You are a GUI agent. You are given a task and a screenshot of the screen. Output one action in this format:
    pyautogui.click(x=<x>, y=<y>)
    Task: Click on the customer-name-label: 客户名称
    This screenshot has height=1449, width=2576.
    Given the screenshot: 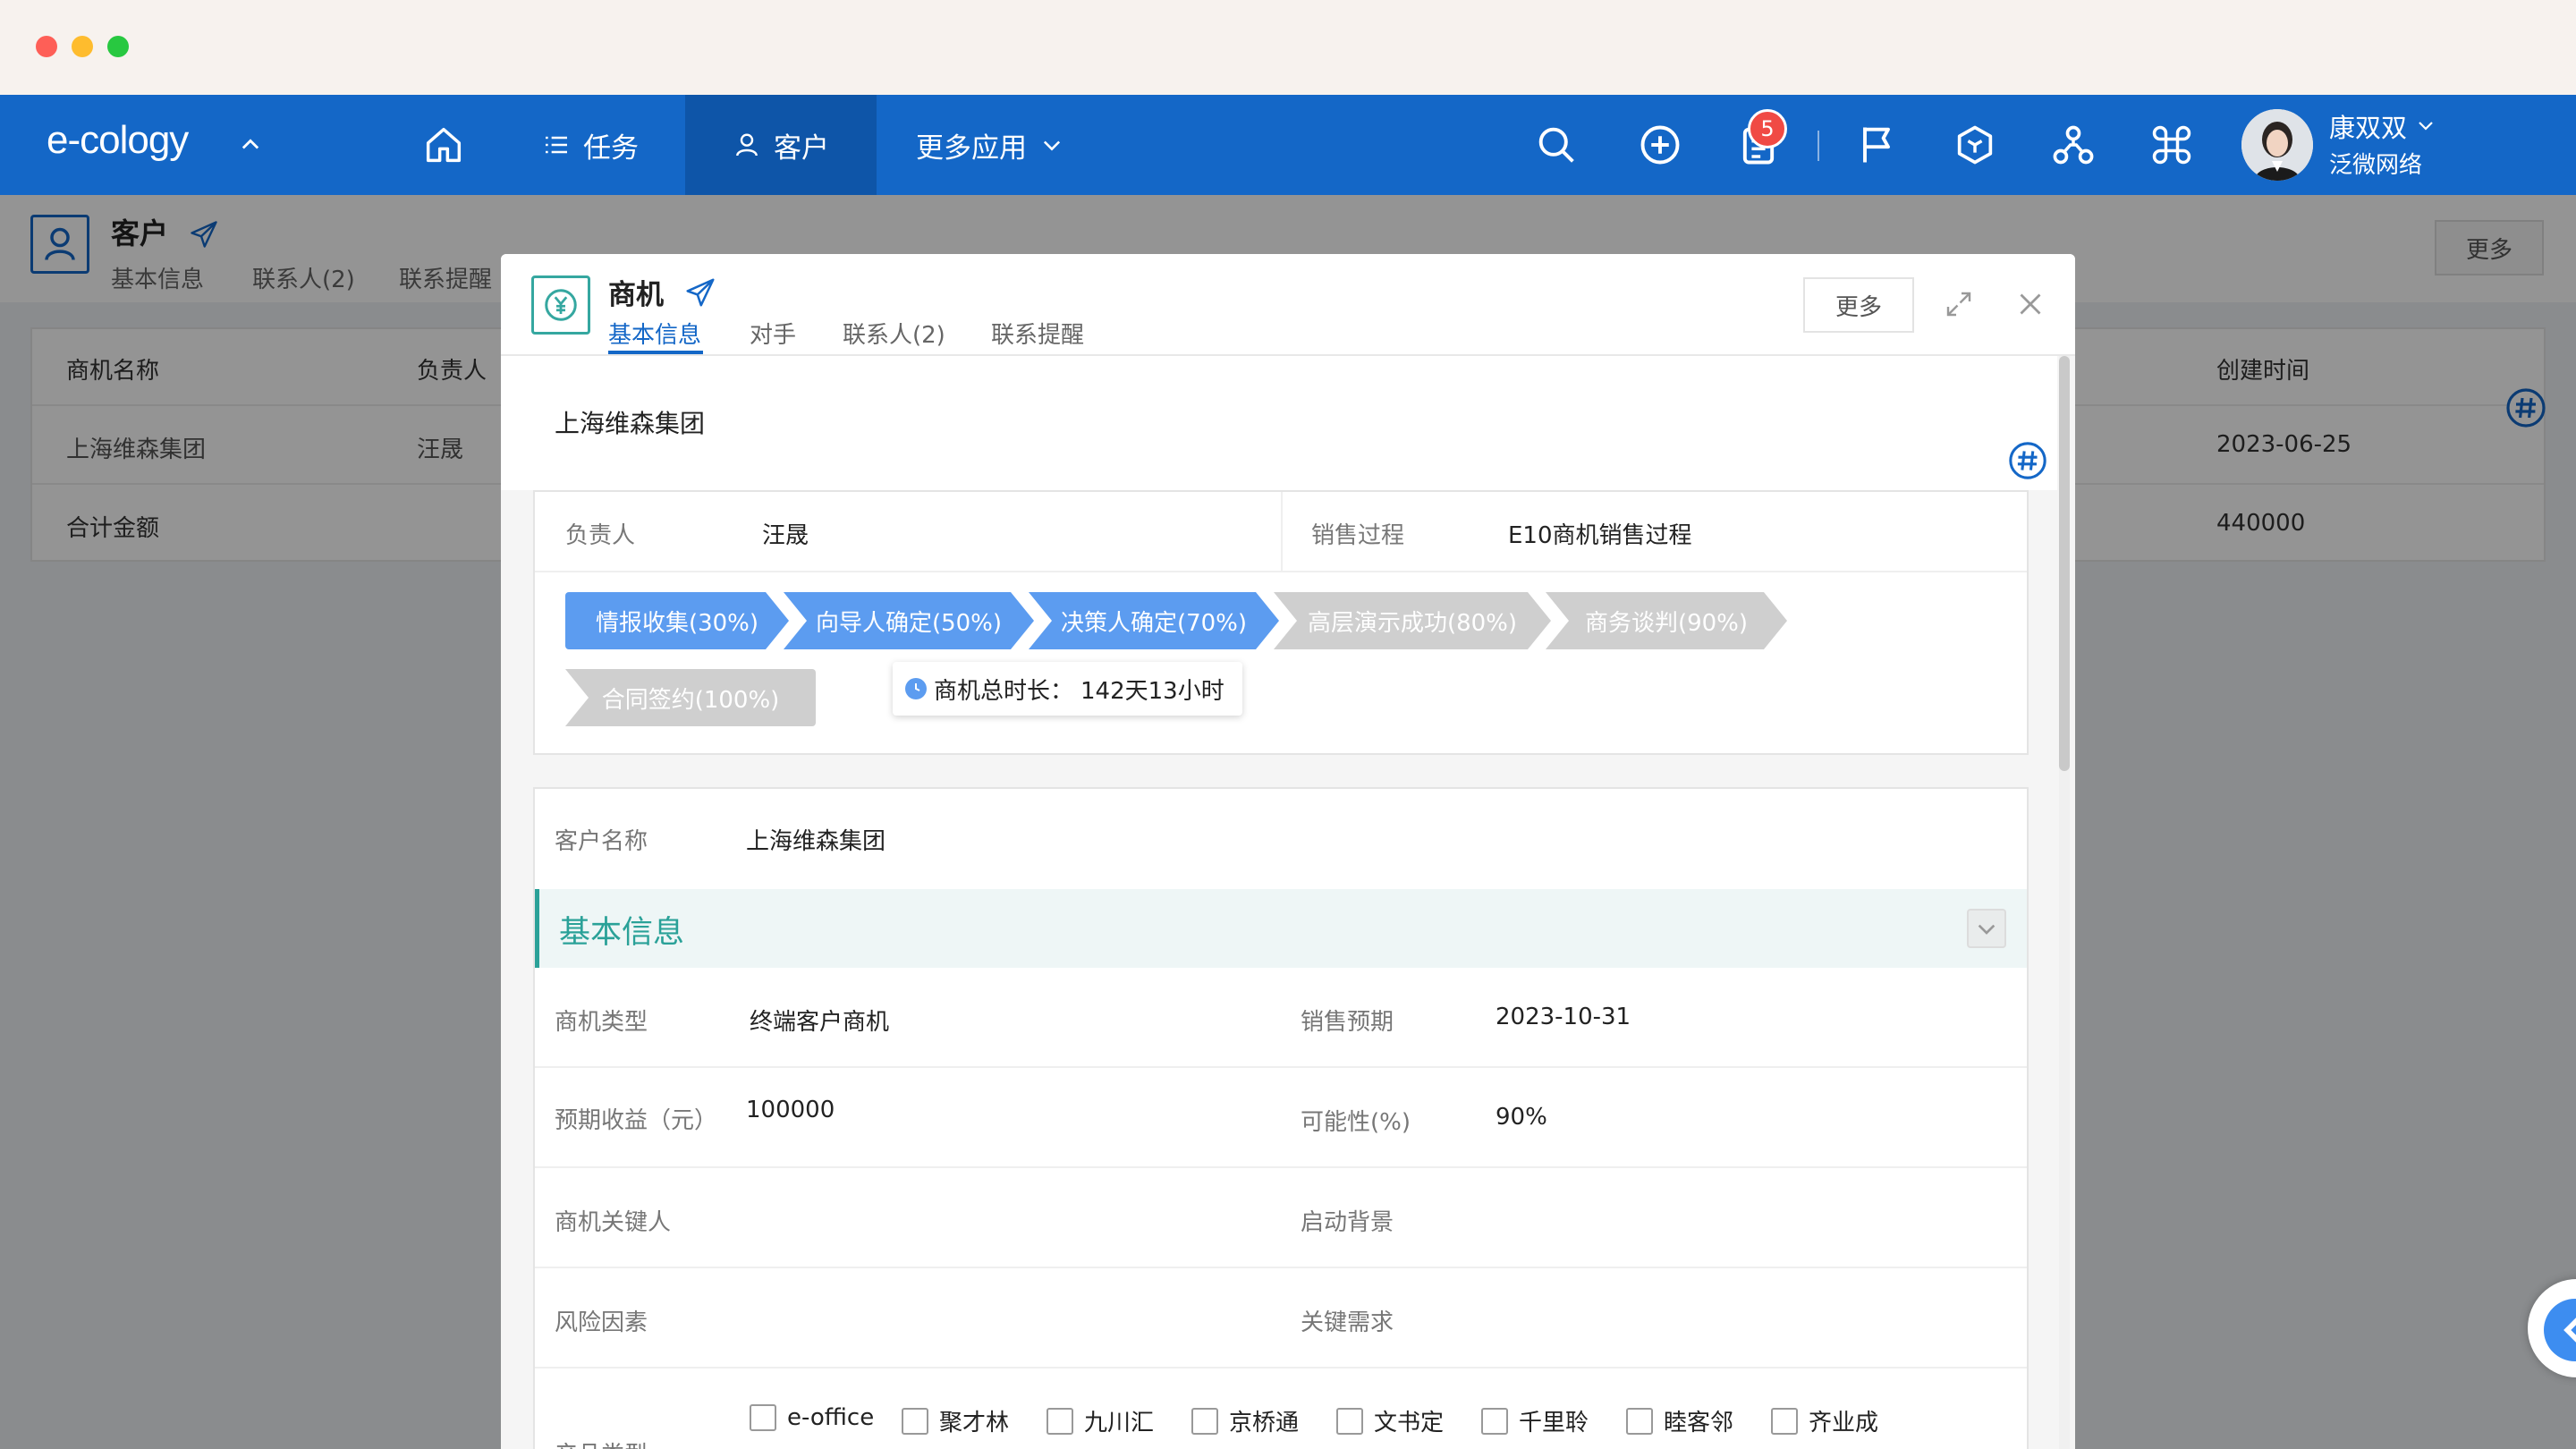 What is the action you would take?
    pyautogui.click(x=601, y=841)
    